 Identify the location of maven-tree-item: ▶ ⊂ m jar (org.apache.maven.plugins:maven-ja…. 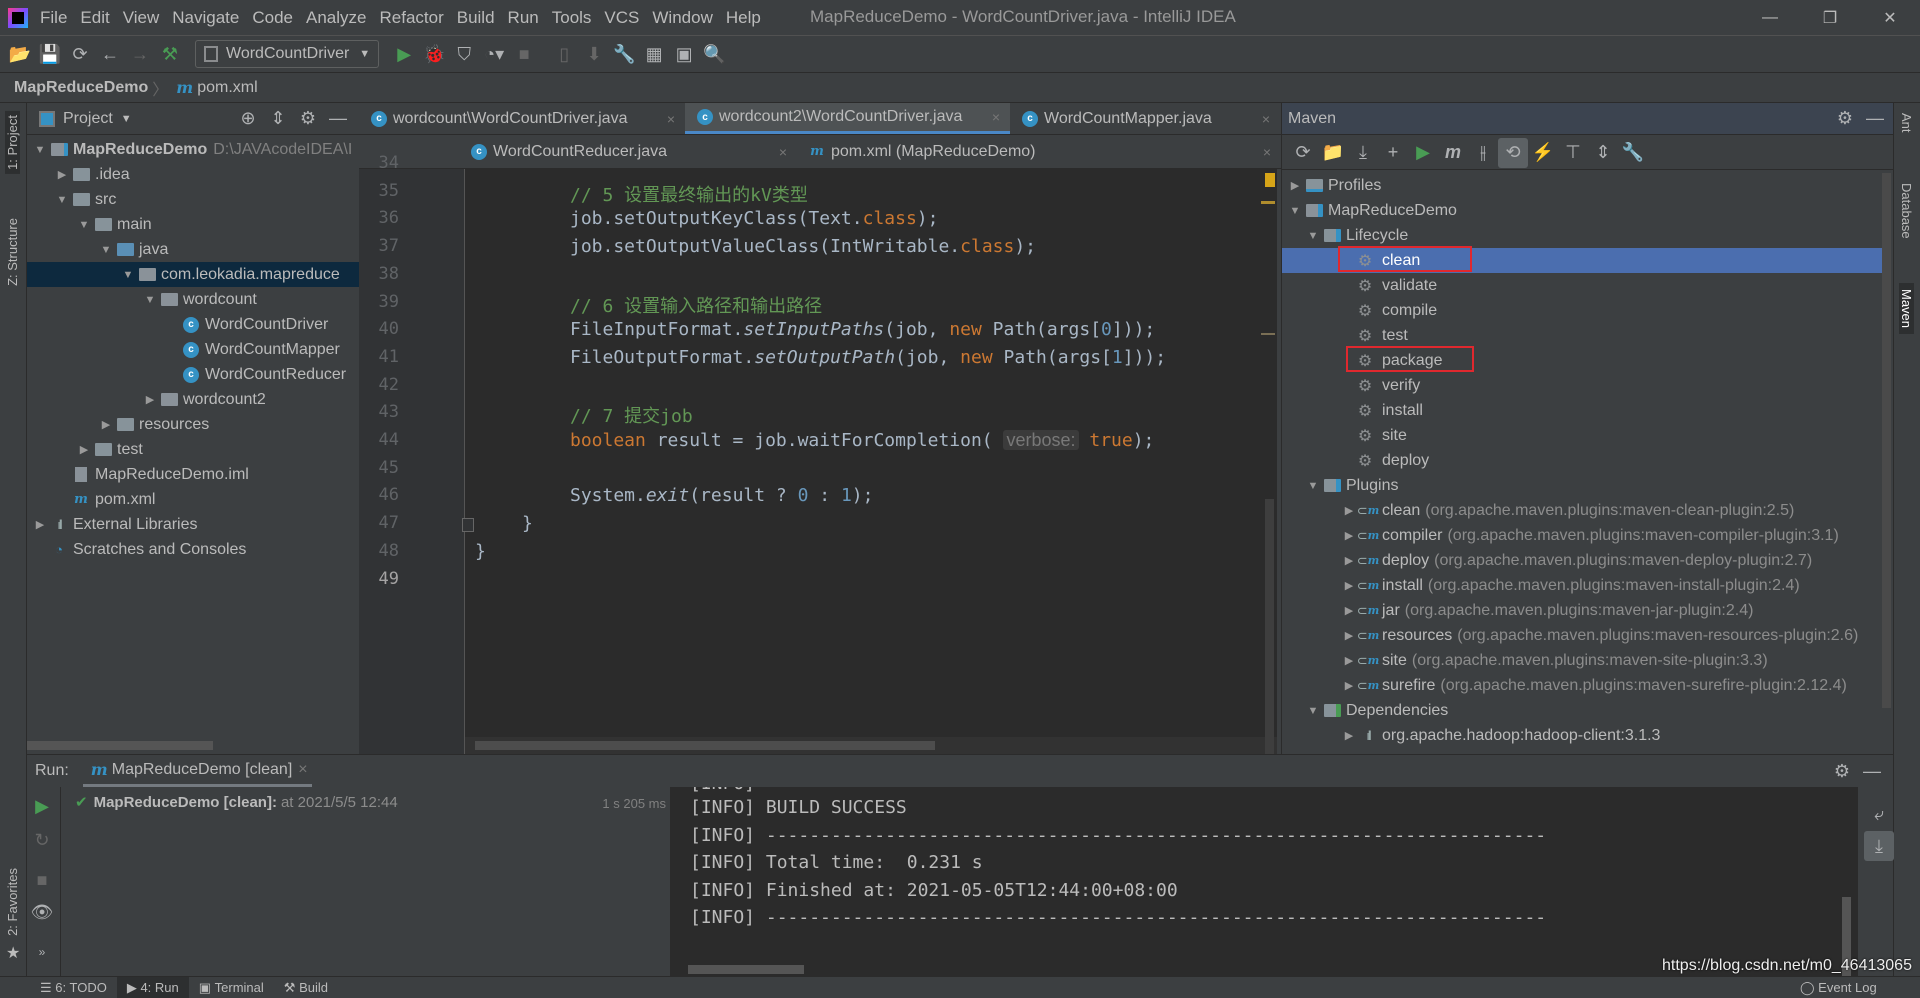
(1582, 610).